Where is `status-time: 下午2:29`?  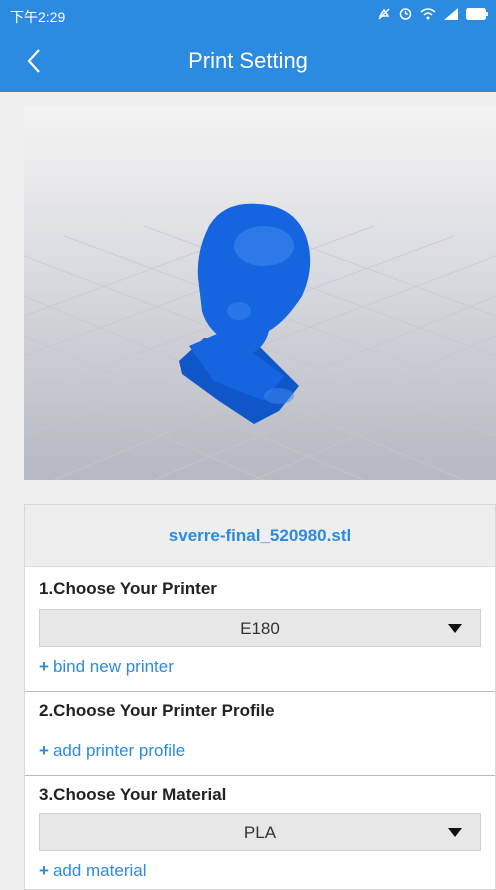 status-time: 下午2:29 is located at coordinates (38, 17).